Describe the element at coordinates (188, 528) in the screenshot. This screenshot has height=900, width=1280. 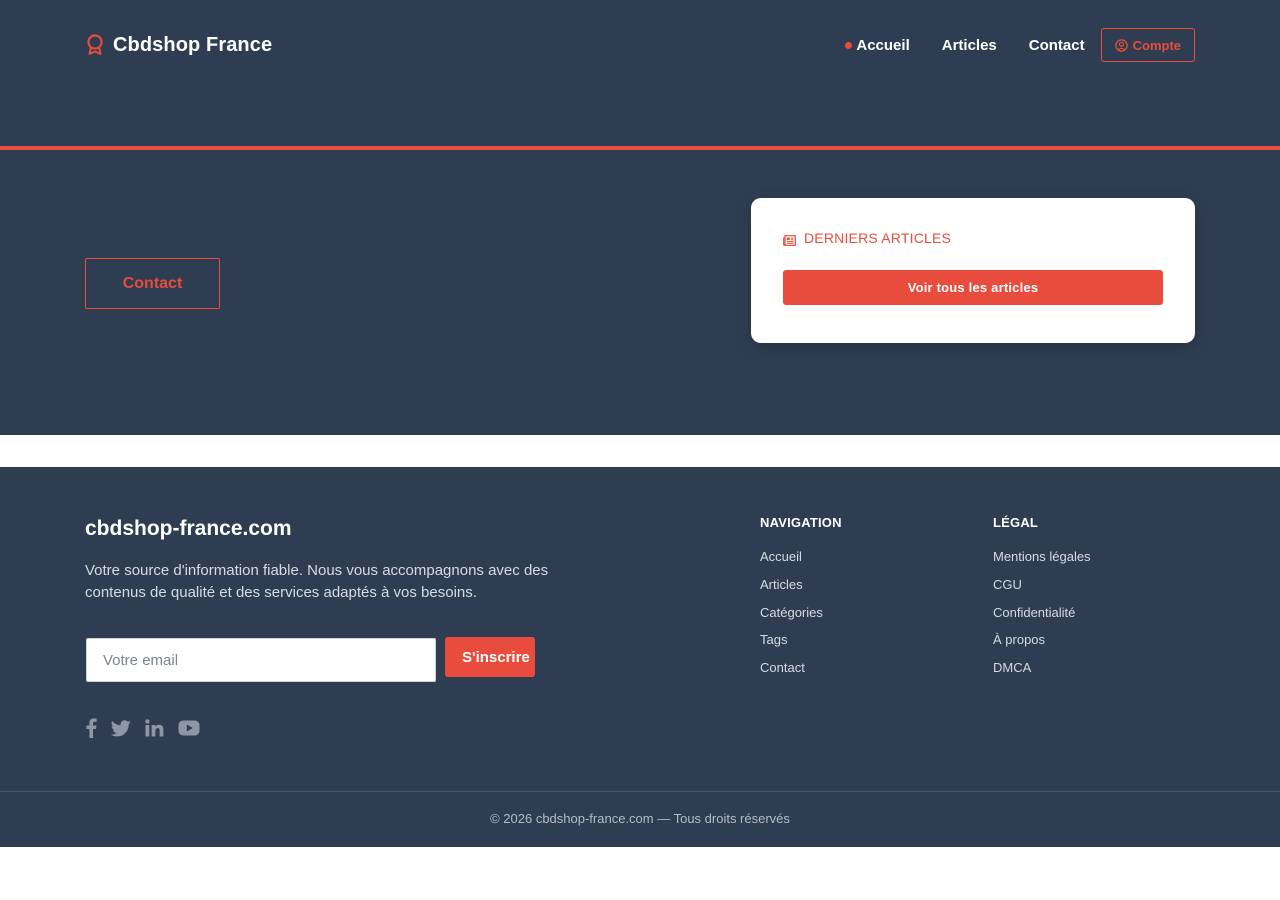
I see `footer-site-name: cbdshop-france.com` at that location.